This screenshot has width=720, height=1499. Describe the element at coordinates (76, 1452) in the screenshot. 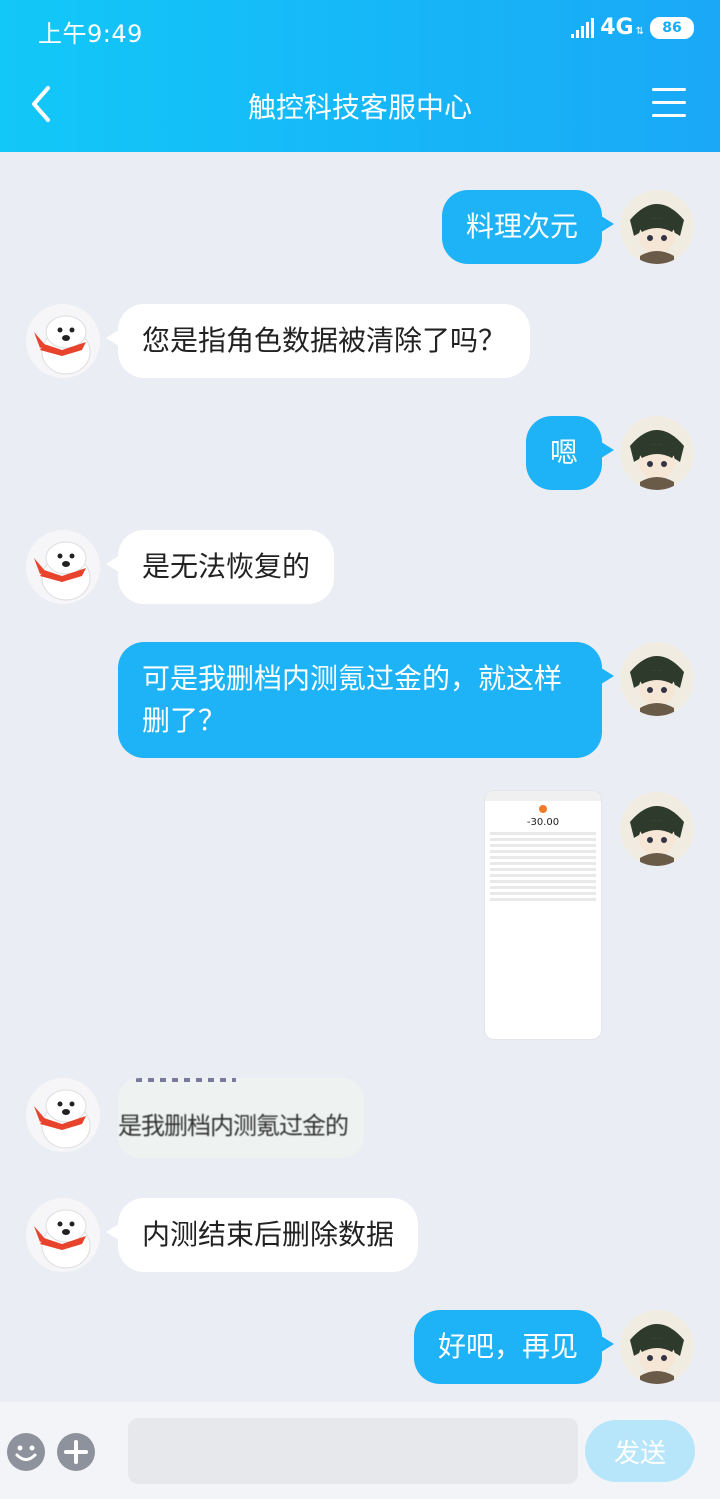

I see `plus-icon` at that location.